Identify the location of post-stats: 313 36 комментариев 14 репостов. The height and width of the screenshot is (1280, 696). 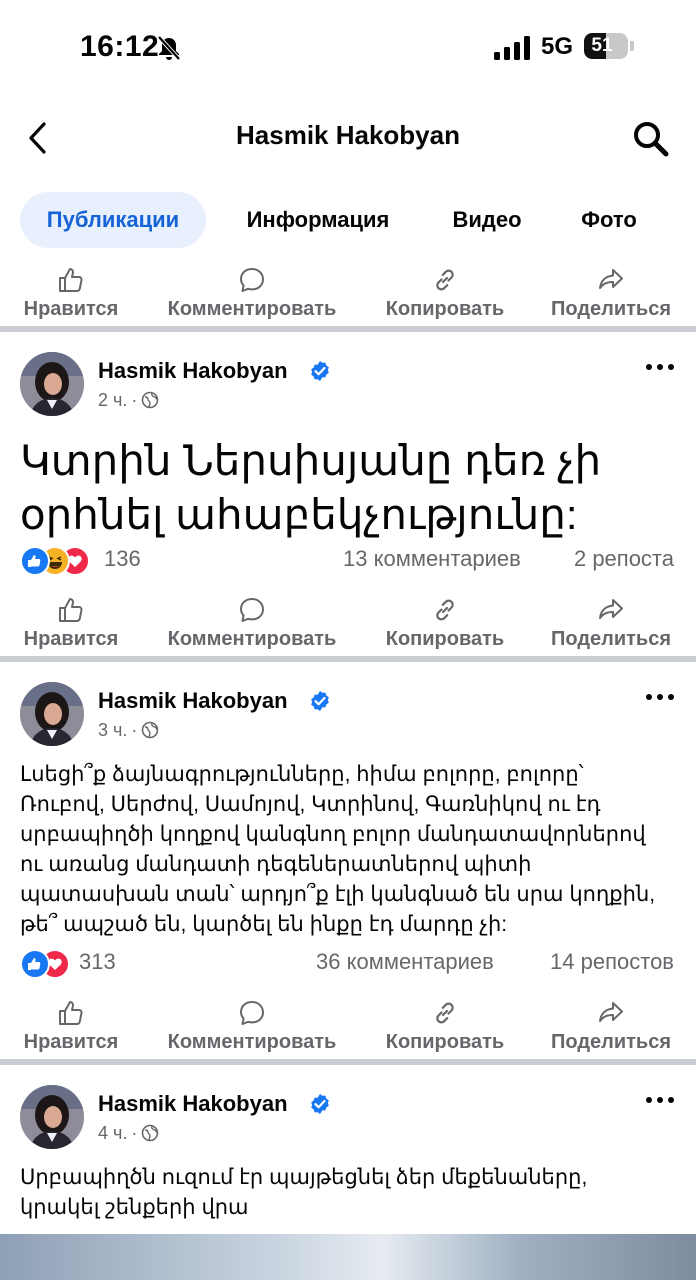
(348, 963).